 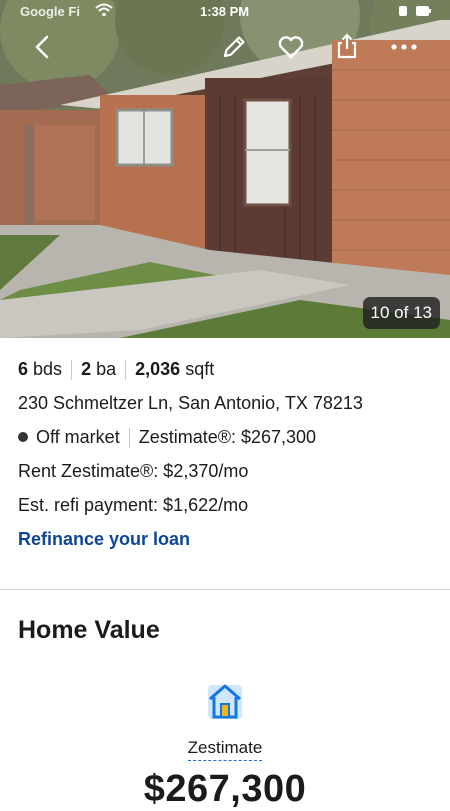 What do you see at coordinates (106, 369) in the screenshot?
I see `baths-unit: ba` at bounding box center [106, 369].